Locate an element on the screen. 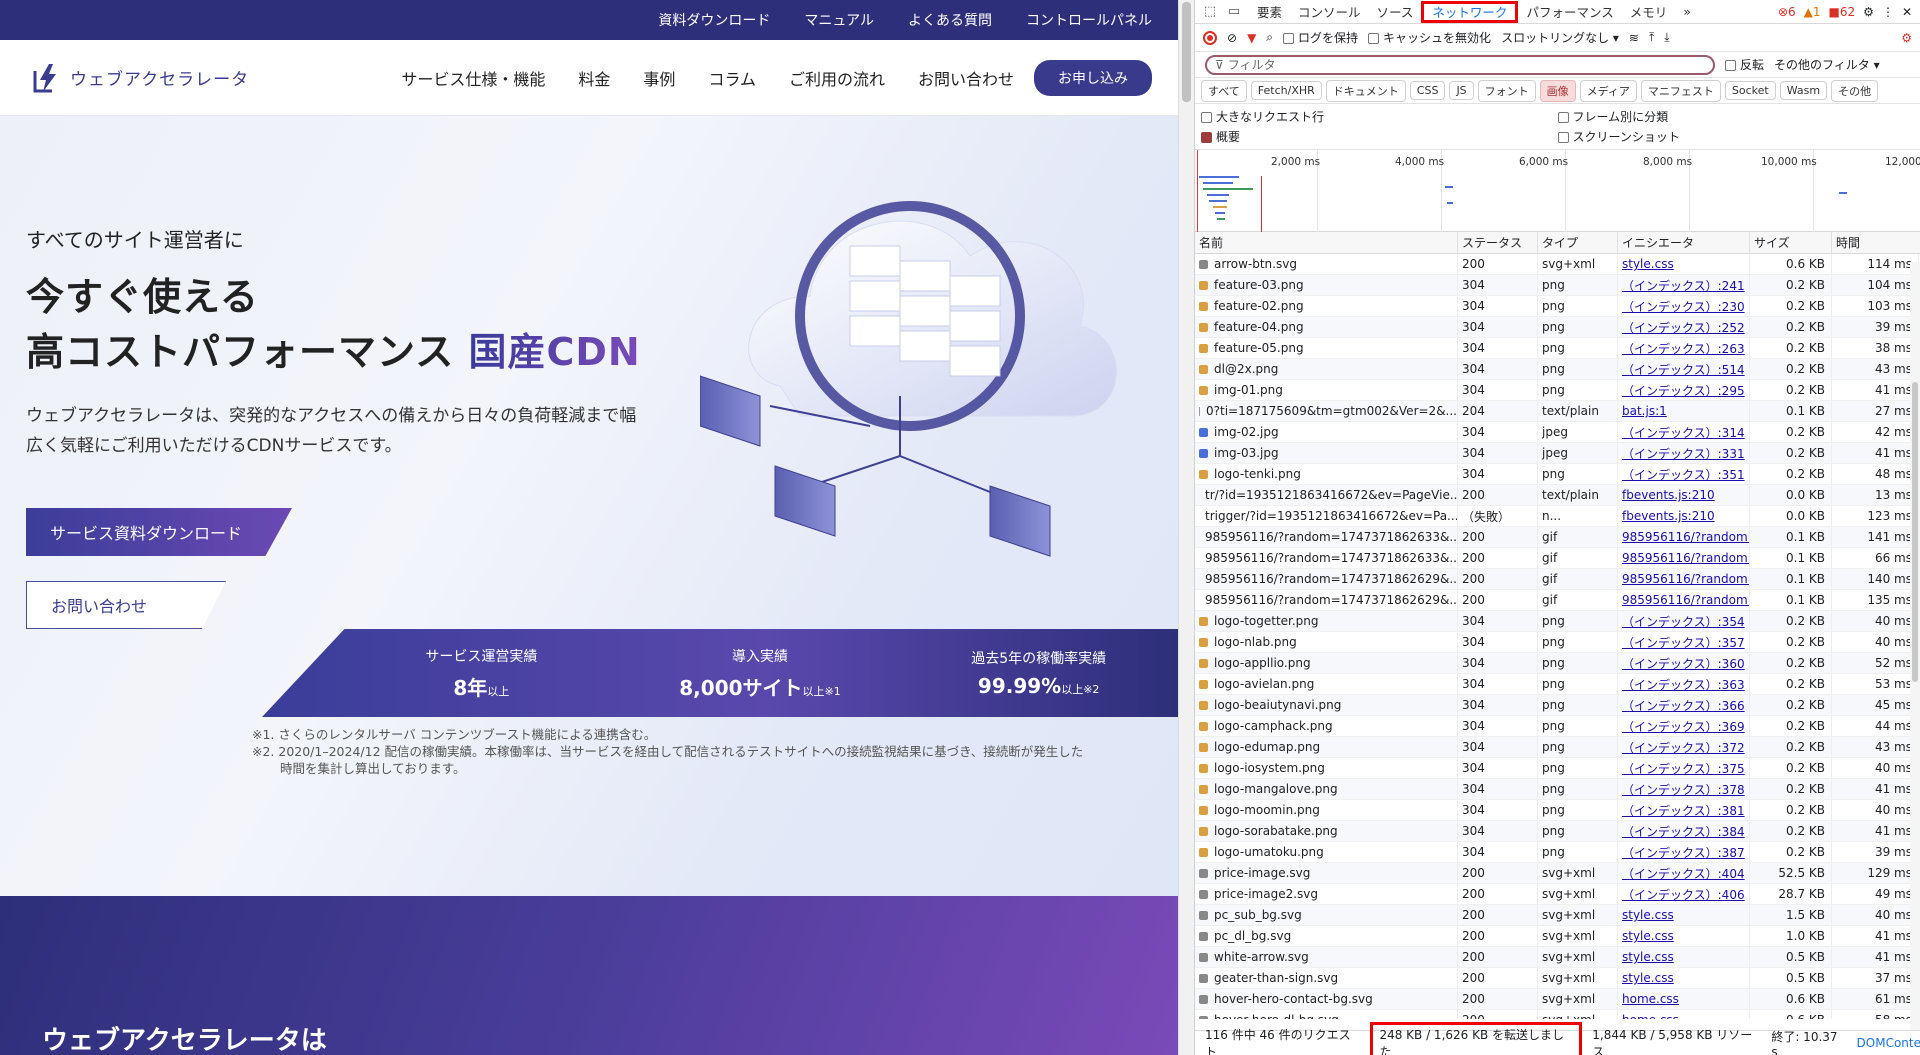  request-initiator-text: （インデックス）:404 is located at coordinates (1683, 873).